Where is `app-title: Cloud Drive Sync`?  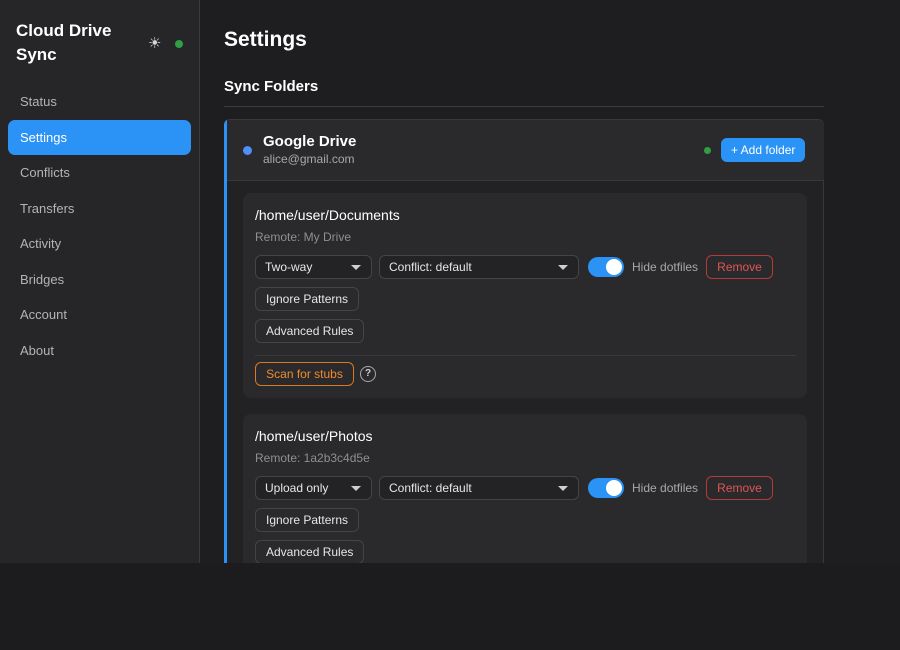
app-title: Cloud Drive Sync is located at coordinates (64, 42).